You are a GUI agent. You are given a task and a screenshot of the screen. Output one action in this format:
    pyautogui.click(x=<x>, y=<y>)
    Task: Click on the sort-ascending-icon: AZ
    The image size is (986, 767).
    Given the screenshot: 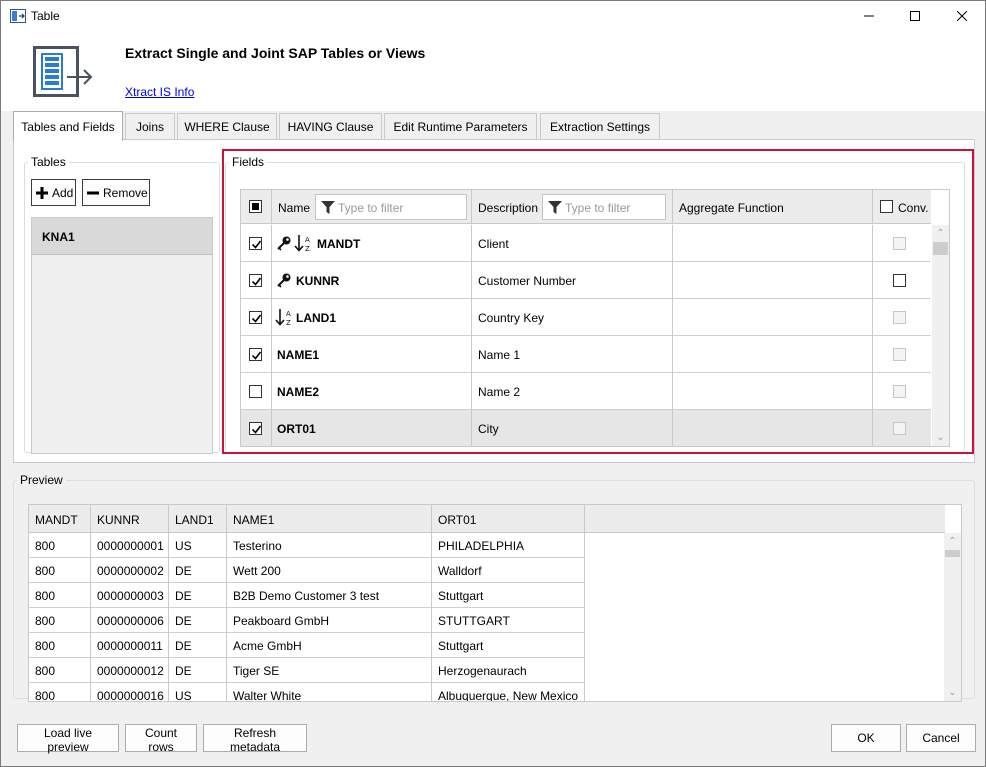 What is the action you would take?
    pyautogui.click(x=302, y=243)
    